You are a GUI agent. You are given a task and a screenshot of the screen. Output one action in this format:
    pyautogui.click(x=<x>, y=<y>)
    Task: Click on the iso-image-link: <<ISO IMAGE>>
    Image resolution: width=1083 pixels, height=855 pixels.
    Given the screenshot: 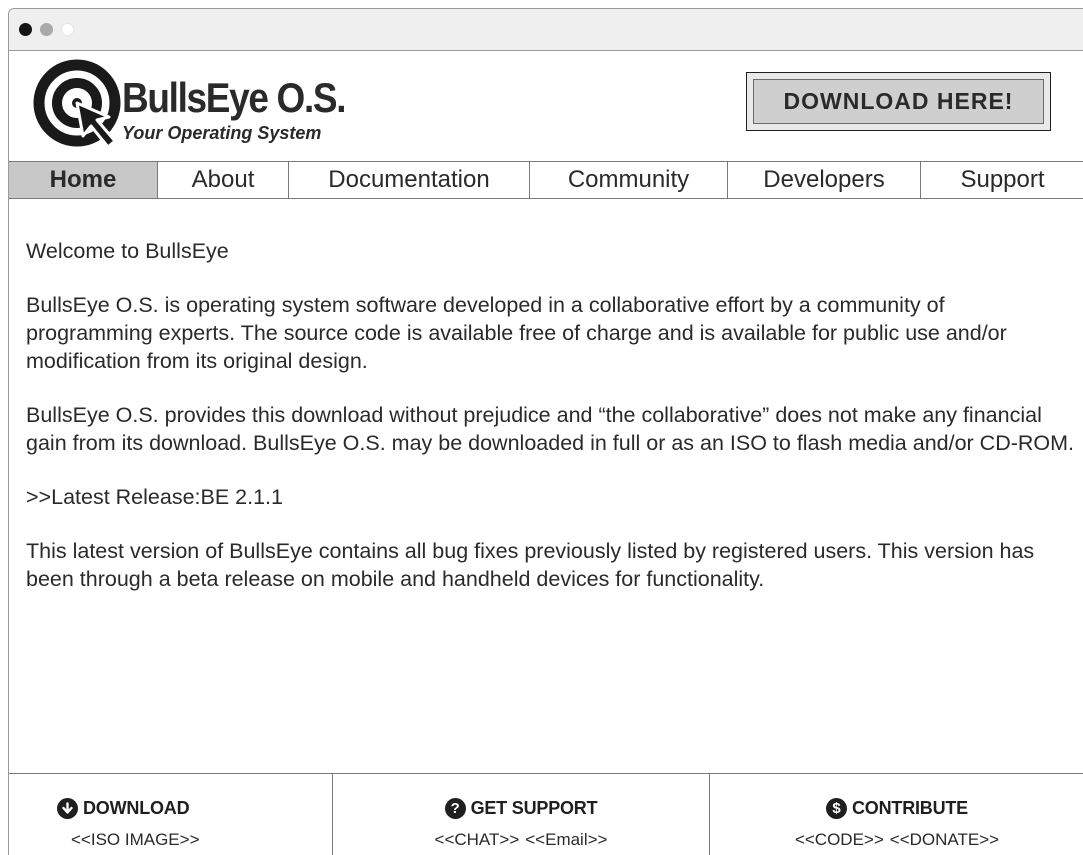 What is the action you would take?
    pyautogui.click(x=135, y=840)
    